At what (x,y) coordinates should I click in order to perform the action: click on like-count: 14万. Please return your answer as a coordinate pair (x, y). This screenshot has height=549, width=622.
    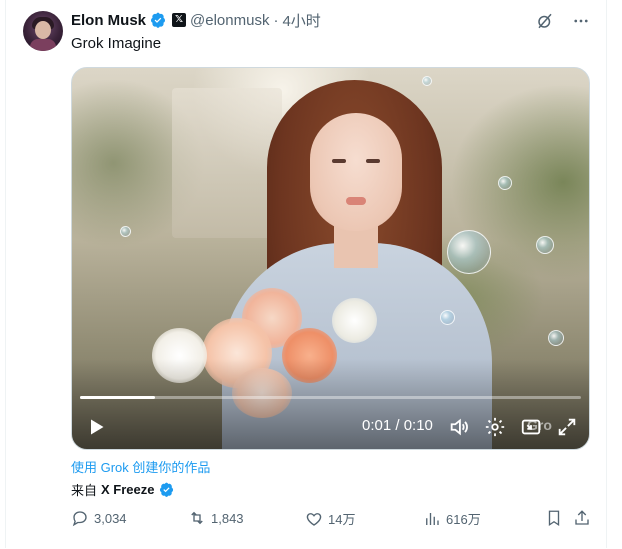
    Looking at the image, I should click on (342, 519).